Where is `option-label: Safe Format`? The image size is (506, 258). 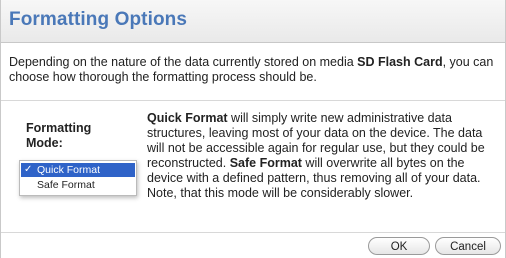
option-label: Safe Format is located at coordinates (66, 185).